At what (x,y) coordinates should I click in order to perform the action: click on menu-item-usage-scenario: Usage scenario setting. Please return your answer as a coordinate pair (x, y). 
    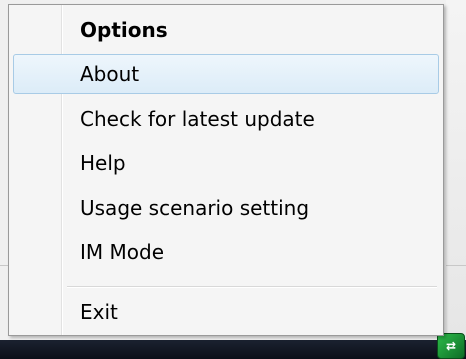
    Looking at the image, I should click on (226, 208).